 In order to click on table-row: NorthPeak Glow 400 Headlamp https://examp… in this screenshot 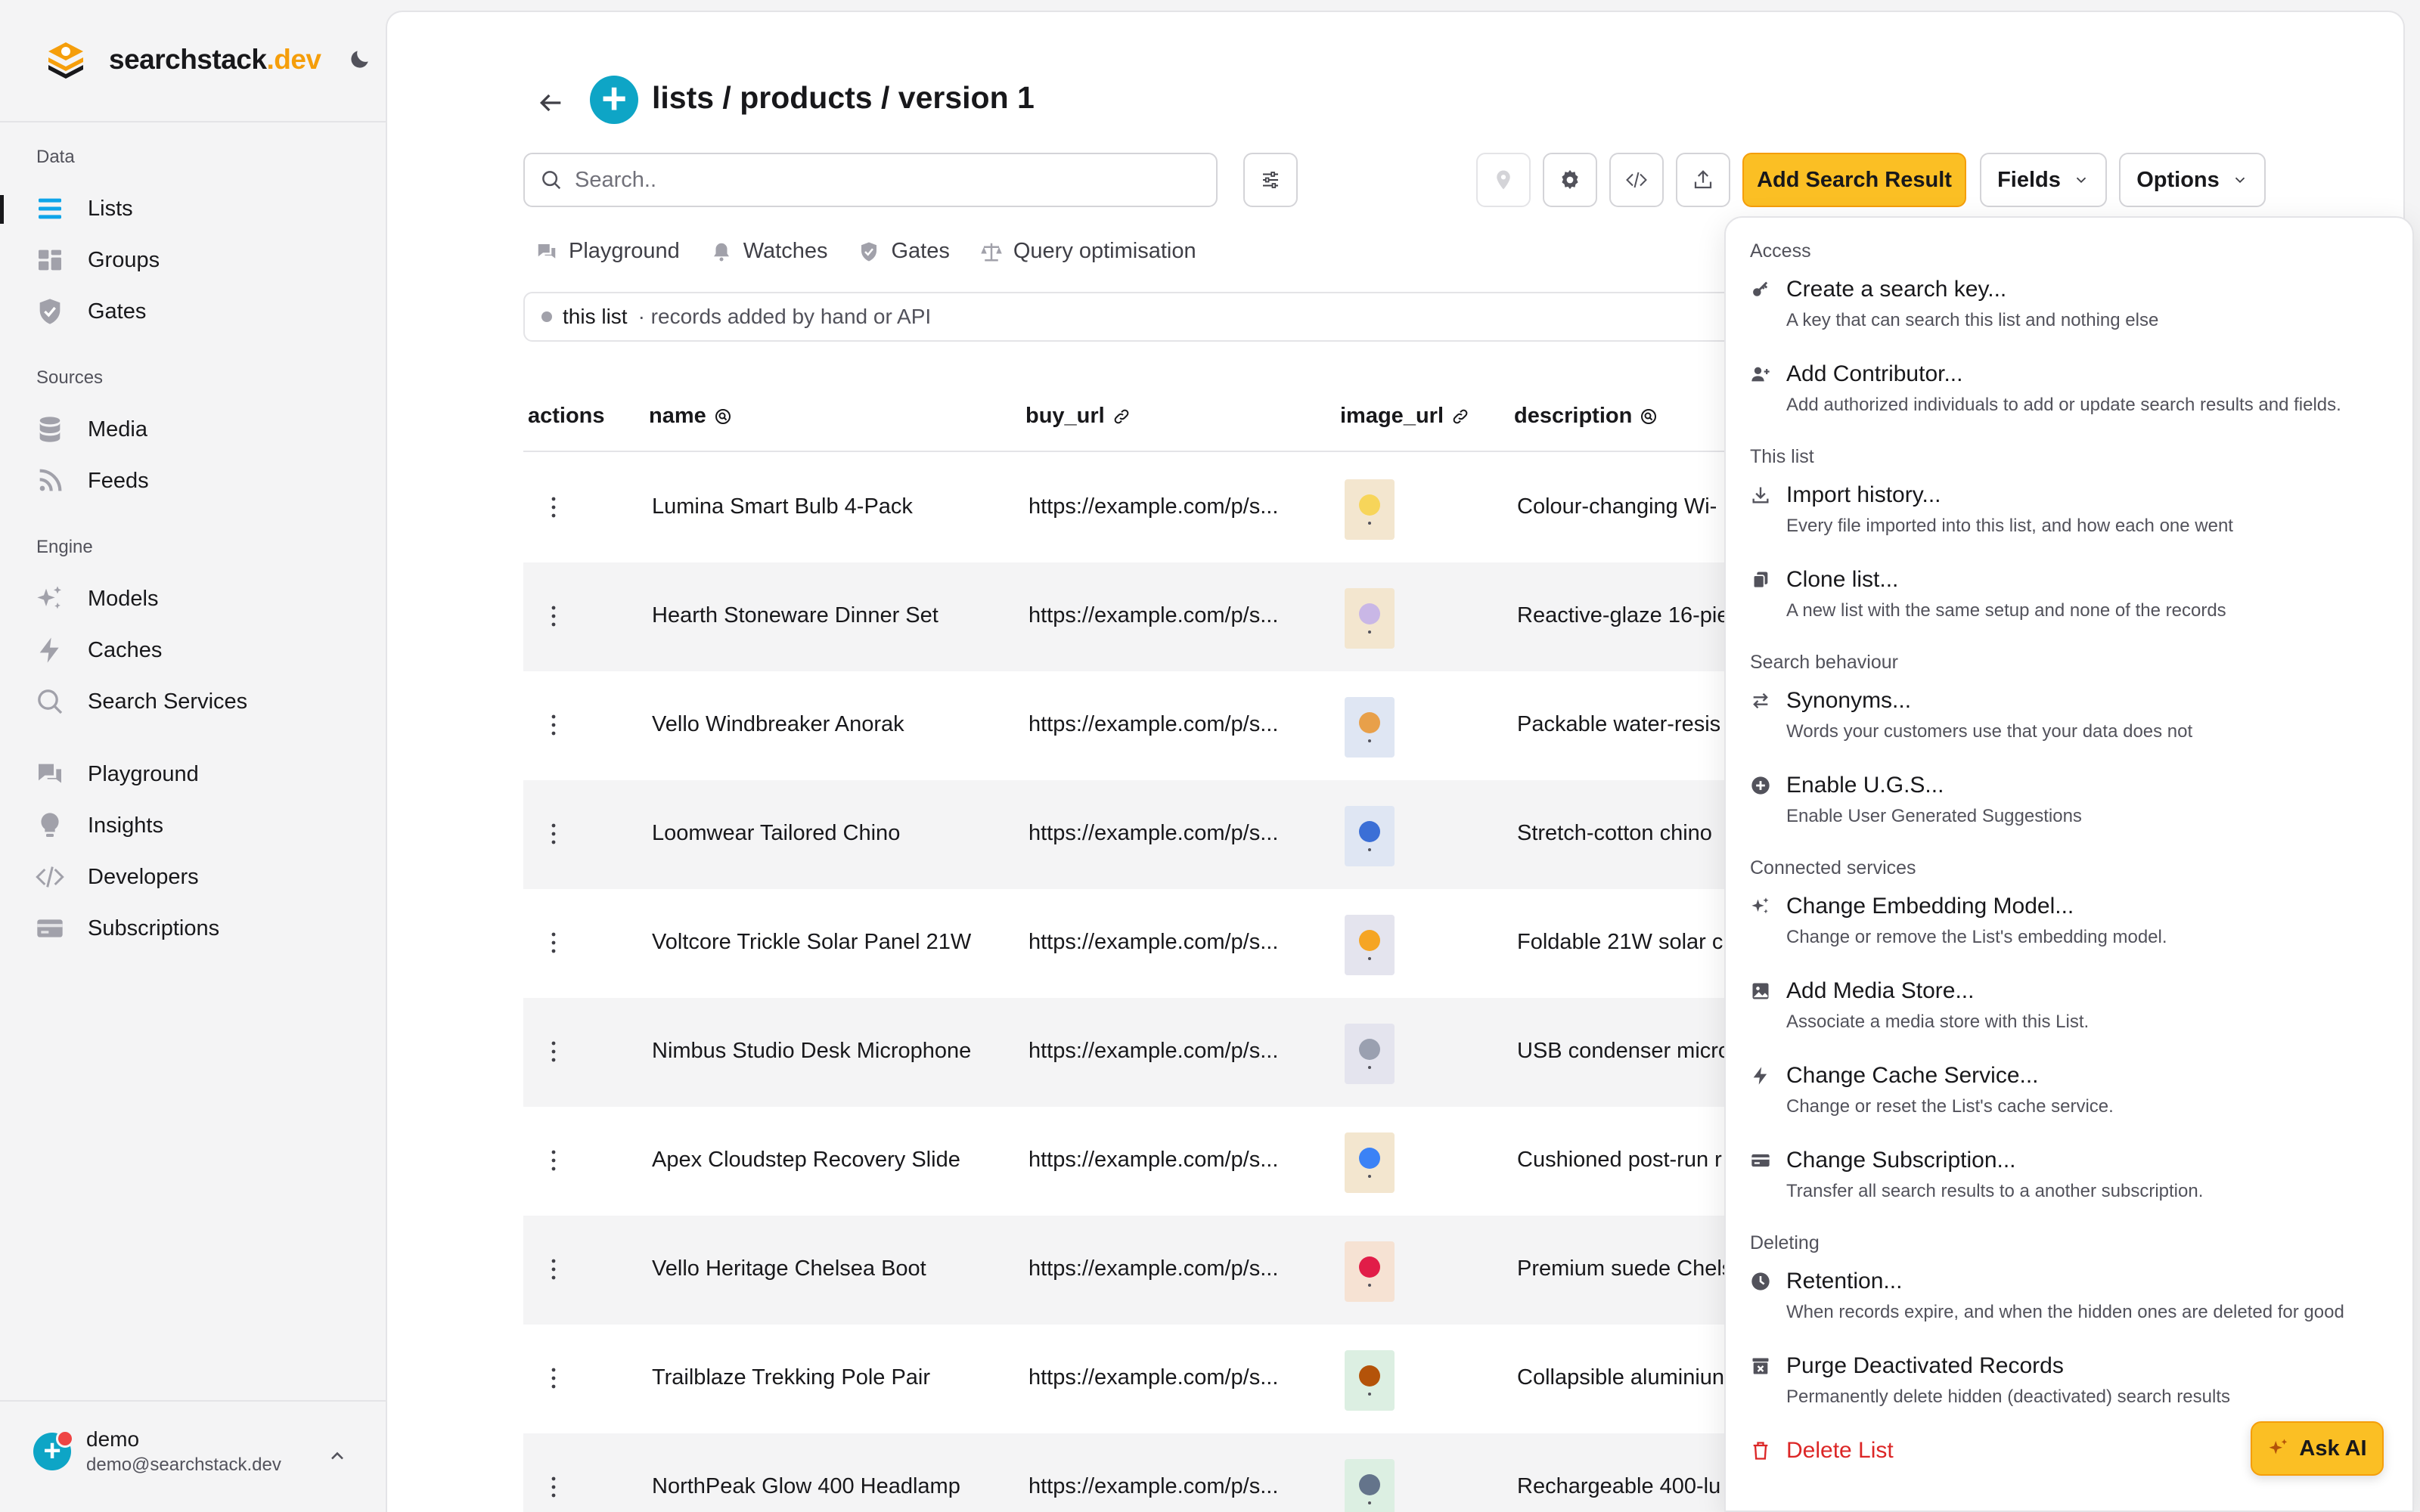, I will do `click(1166, 1472)`.